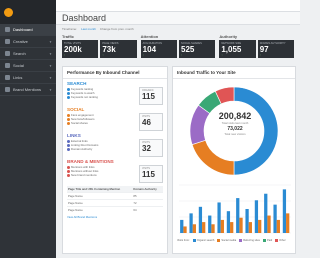 The height and width of the screenshot is (258, 320). Describe the element at coordinates (228, 36) in the screenshot. I see `card-title: Authority` at that location.